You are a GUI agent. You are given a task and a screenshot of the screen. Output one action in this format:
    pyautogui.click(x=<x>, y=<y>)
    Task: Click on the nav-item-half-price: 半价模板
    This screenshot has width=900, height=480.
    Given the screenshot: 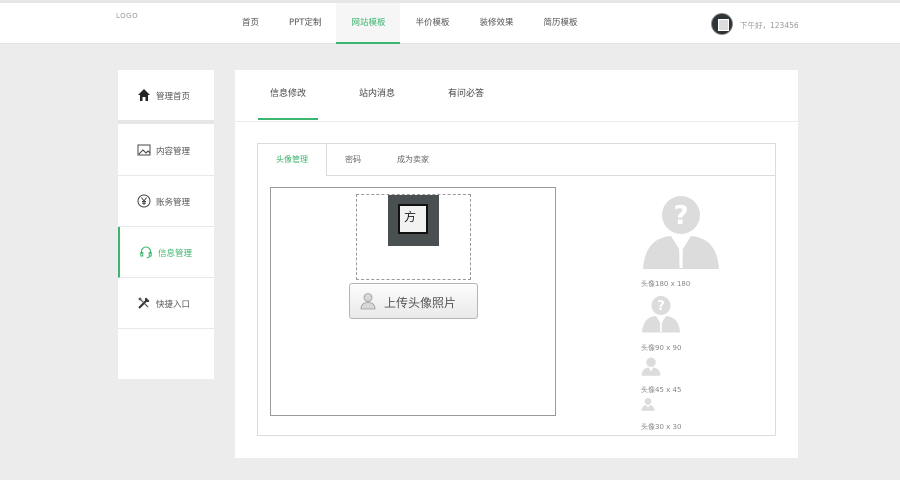 What is the action you would take?
    pyautogui.click(x=432, y=23)
    